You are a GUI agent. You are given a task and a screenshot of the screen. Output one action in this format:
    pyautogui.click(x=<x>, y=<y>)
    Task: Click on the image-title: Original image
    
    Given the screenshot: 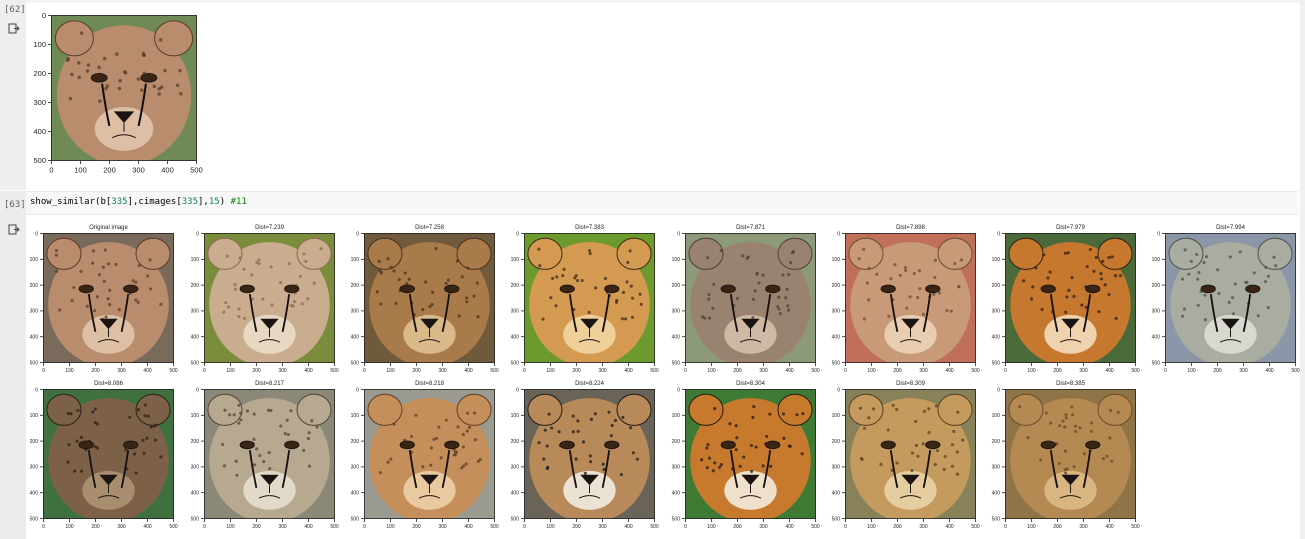 What is the action you would take?
    pyautogui.click(x=108, y=228)
    